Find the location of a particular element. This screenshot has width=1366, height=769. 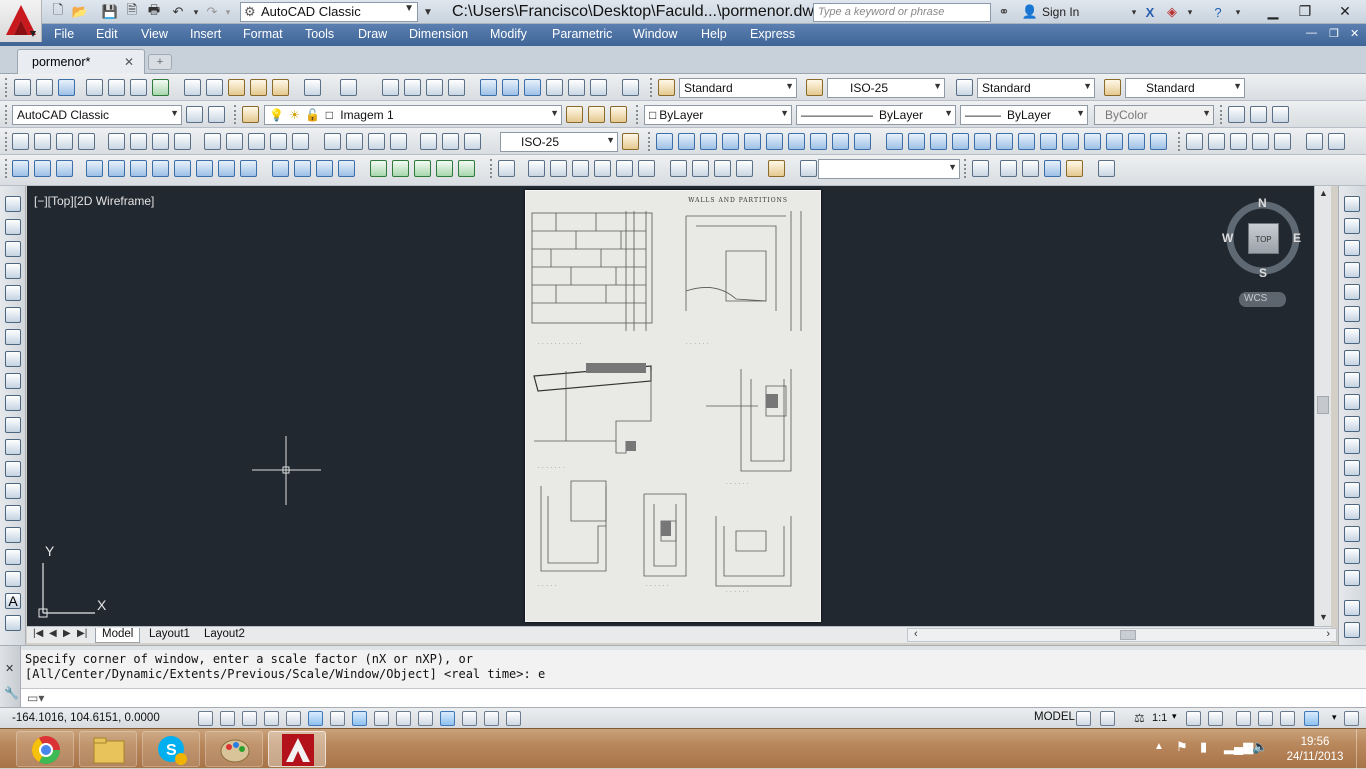

cut-icon is located at coordinates (192, 87).